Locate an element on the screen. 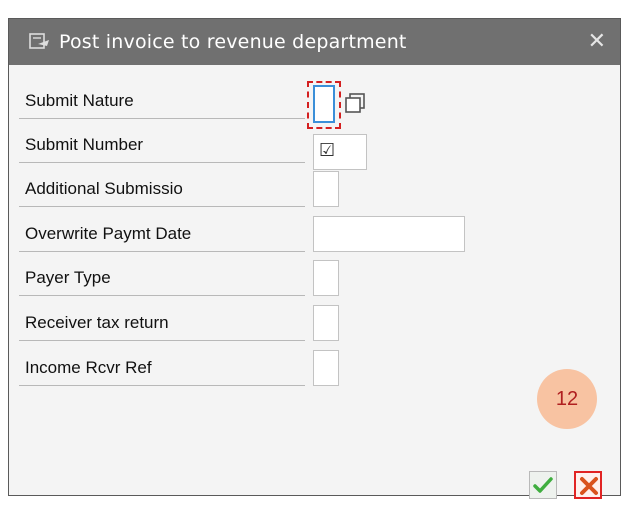  copy-icon is located at coordinates (355, 103).